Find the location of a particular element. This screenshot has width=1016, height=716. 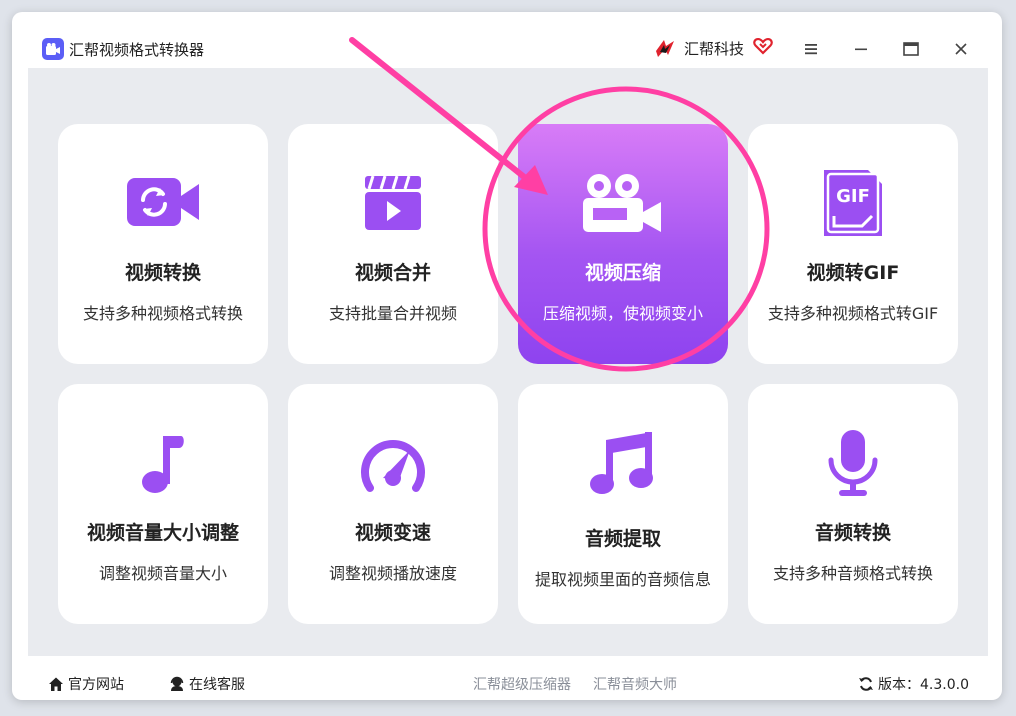

menu-button is located at coordinates (811, 49).